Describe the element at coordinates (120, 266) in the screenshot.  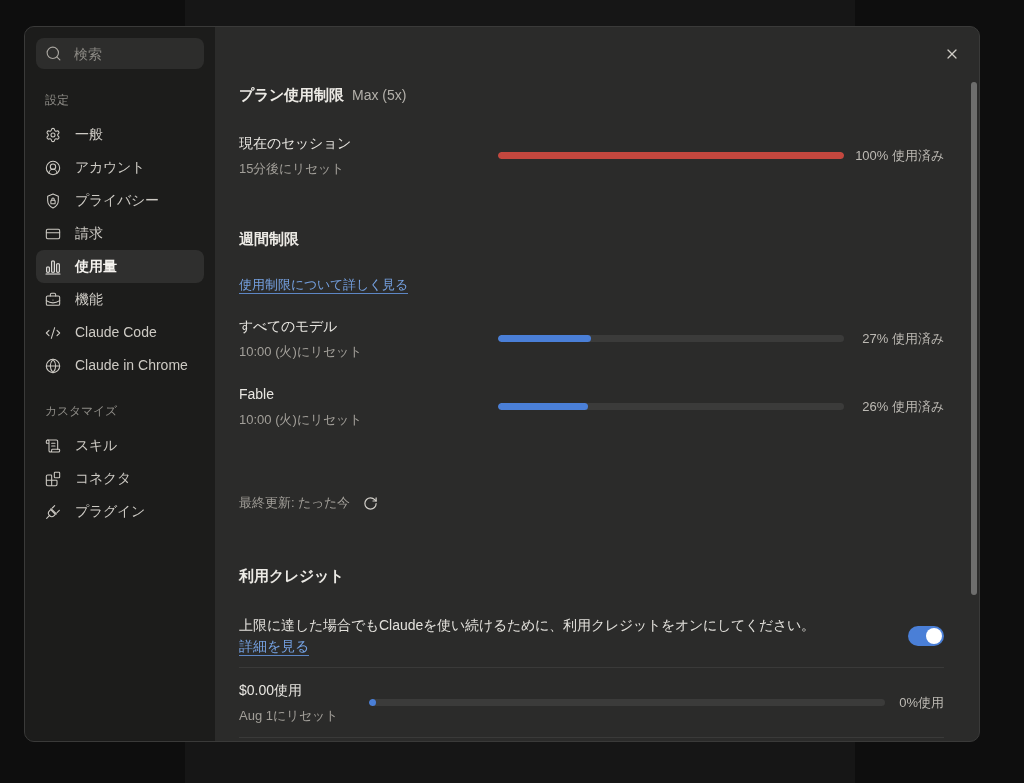
I see `sidebar-item: 使用量` at that location.